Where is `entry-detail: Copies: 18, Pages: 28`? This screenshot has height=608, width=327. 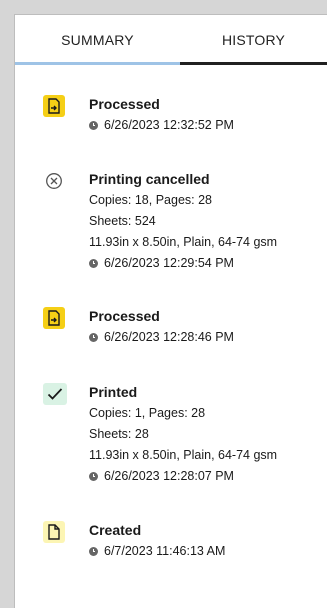
entry-detail: Copies: 18, Pages: 28 is located at coordinates (150, 200).